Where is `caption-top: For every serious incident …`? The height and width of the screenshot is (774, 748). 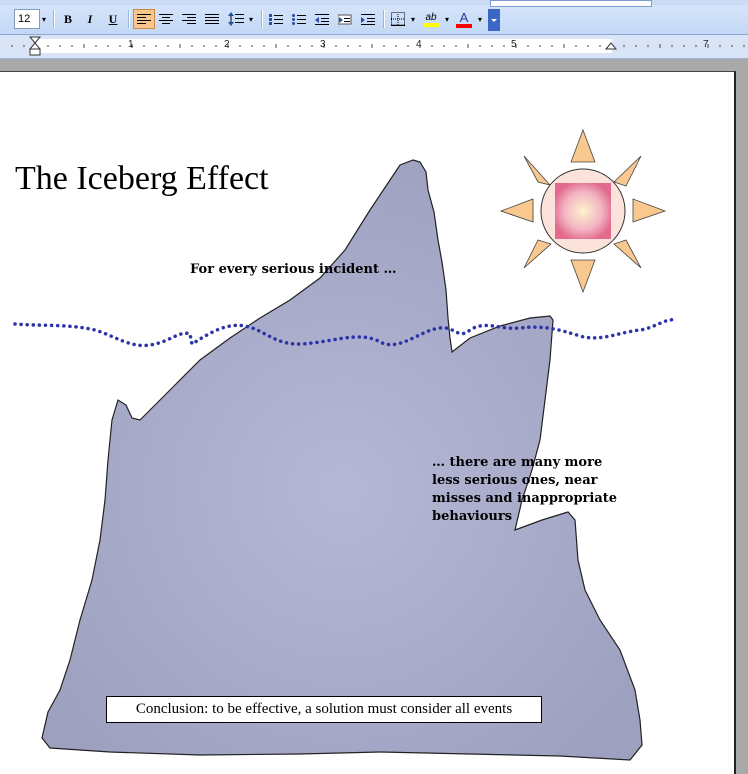 caption-top: For every serious incident … is located at coordinates (293, 270).